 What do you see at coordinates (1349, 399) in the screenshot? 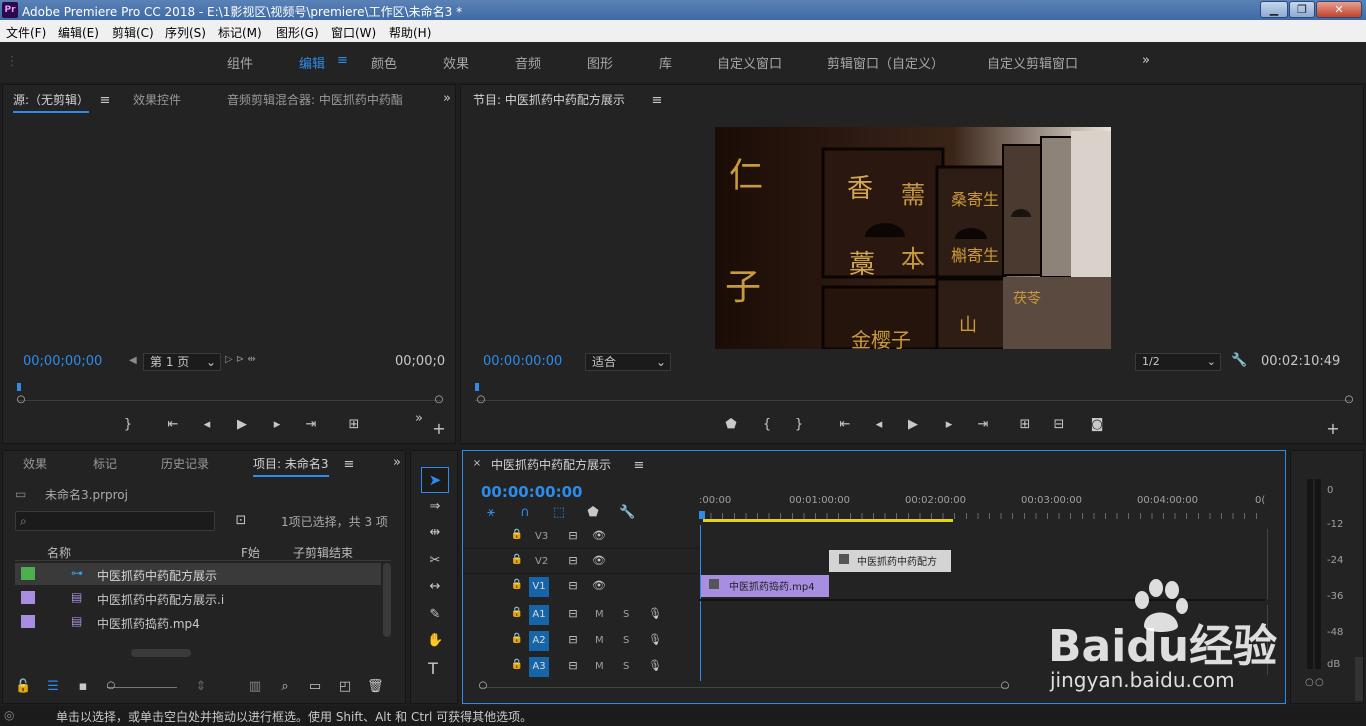
I see `program-scroll-right: ○` at bounding box center [1349, 399].